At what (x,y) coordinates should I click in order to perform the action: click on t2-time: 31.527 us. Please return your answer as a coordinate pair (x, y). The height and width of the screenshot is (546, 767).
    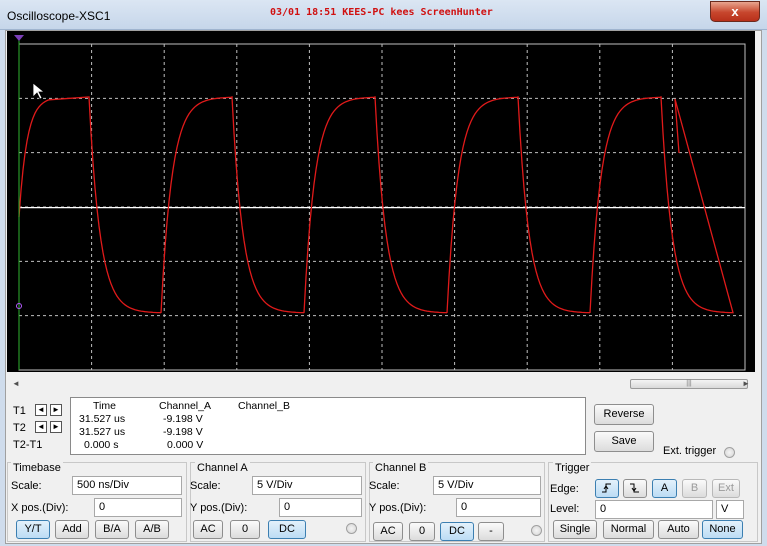
    Looking at the image, I should click on (102, 432).